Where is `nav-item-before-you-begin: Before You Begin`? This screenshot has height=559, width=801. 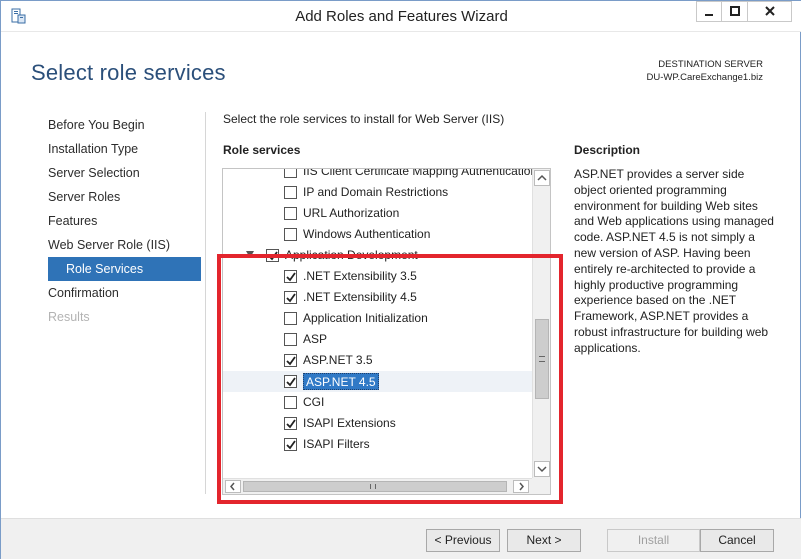 nav-item-before-you-begin: Before You Begin is located at coordinates (125, 125).